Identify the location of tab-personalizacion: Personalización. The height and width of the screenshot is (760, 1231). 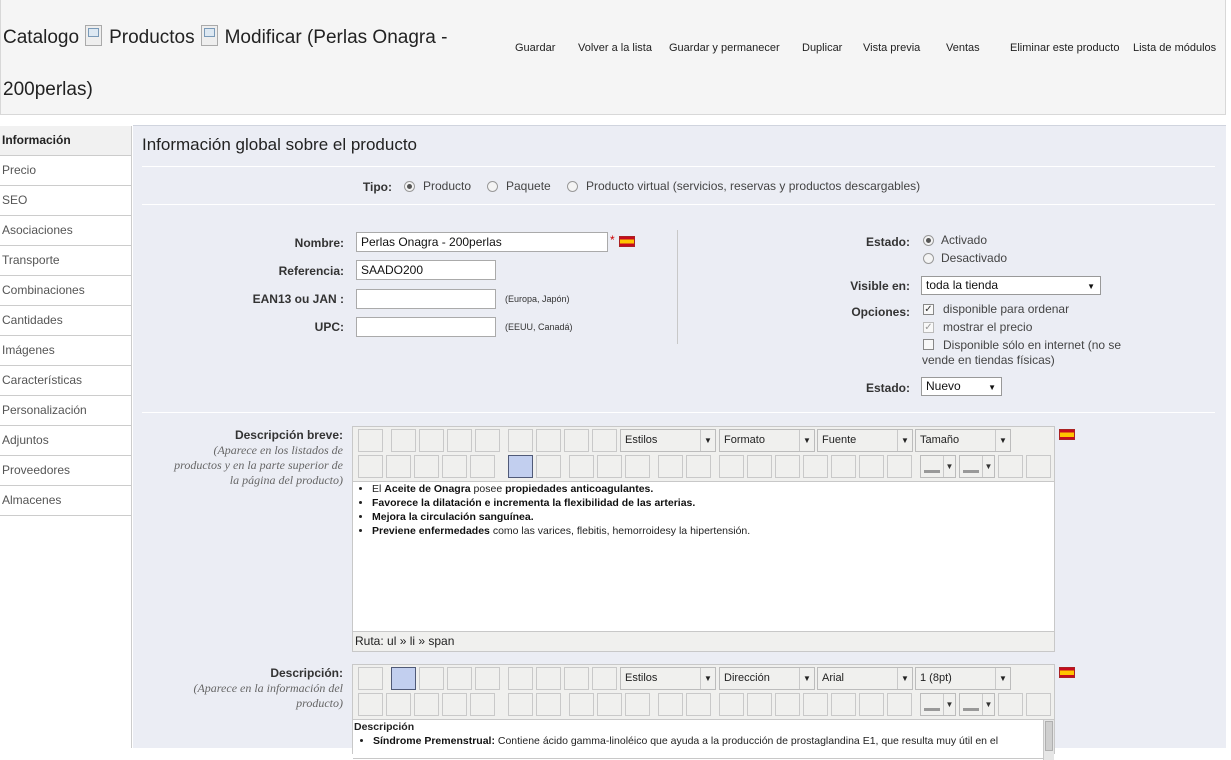
(65, 411).